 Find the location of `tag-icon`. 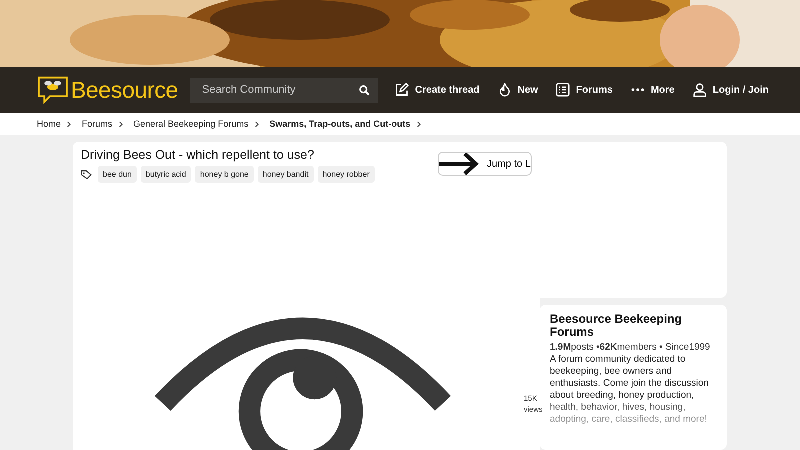

tag-icon is located at coordinates (86, 175).